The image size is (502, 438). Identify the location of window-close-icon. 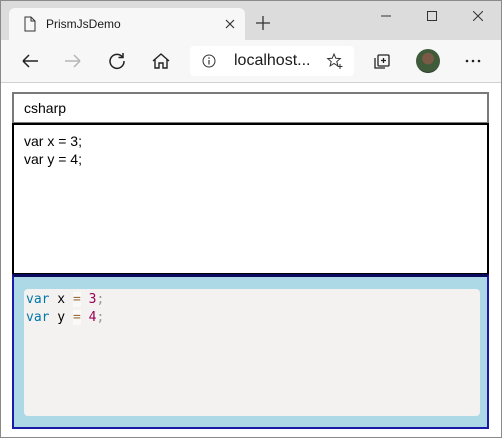
(478, 16).